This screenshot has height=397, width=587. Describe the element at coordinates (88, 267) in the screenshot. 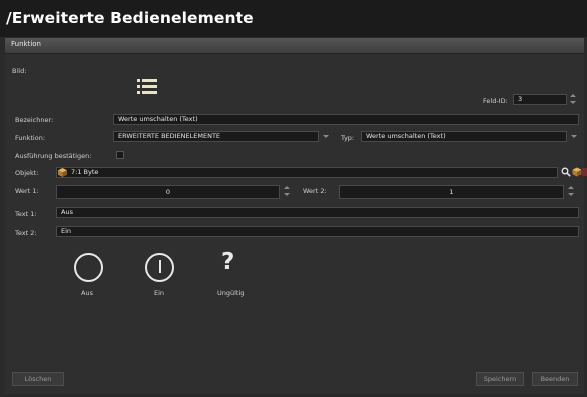

I see `circle-off-icon` at that location.